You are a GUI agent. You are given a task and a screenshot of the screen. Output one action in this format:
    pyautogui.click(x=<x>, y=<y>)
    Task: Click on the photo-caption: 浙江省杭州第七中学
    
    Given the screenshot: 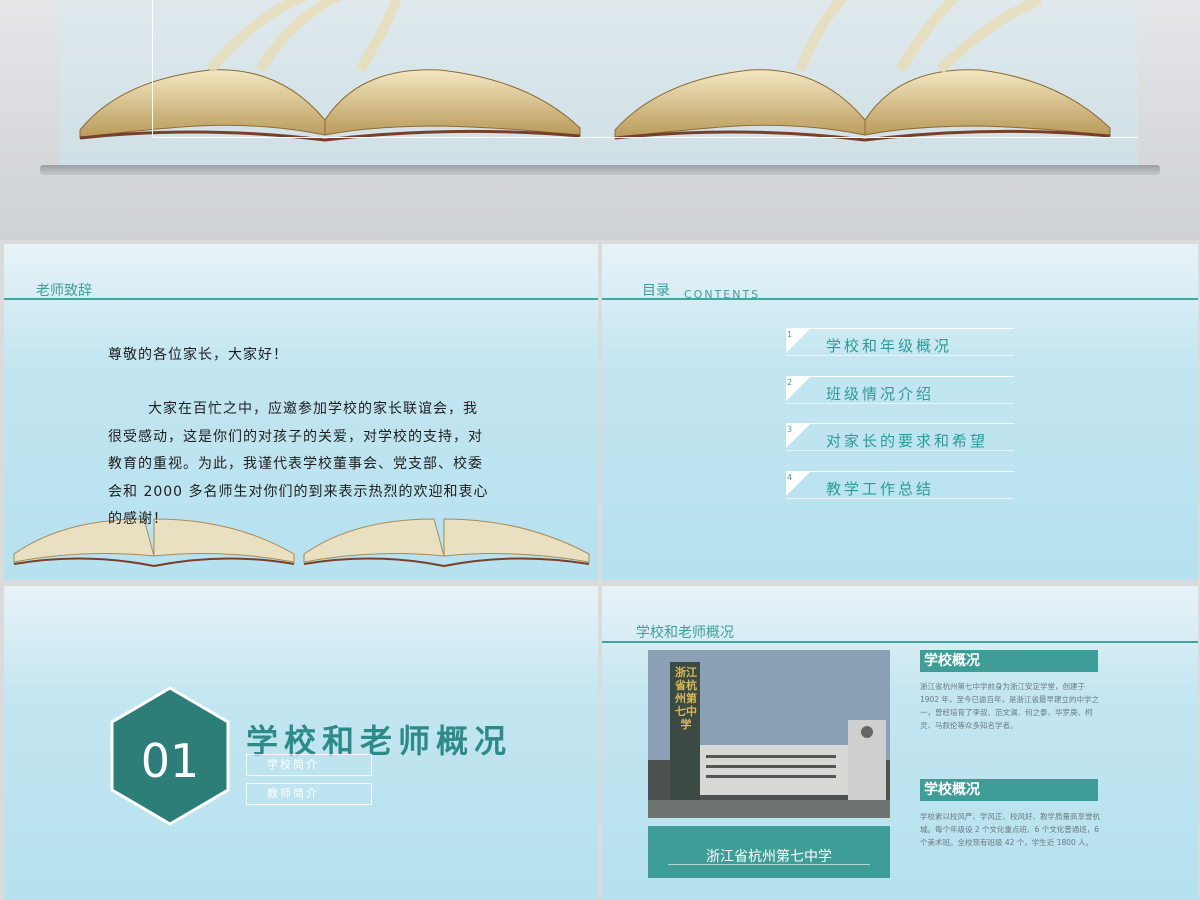 What is the action you would take?
    pyautogui.click(x=769, y=857)
    